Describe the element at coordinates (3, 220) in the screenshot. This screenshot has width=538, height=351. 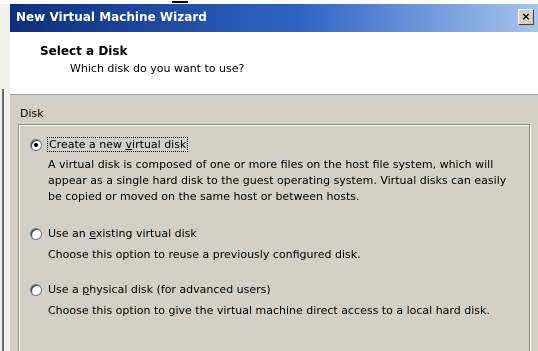
I see `background-scroll-edge` at that location.